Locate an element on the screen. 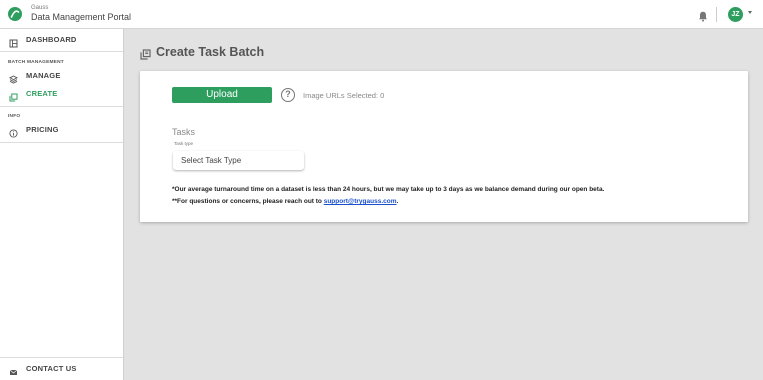 Image resolution: width=763 pixels, height=380 pixels. mail-icon is located at coordinates (13, 369).